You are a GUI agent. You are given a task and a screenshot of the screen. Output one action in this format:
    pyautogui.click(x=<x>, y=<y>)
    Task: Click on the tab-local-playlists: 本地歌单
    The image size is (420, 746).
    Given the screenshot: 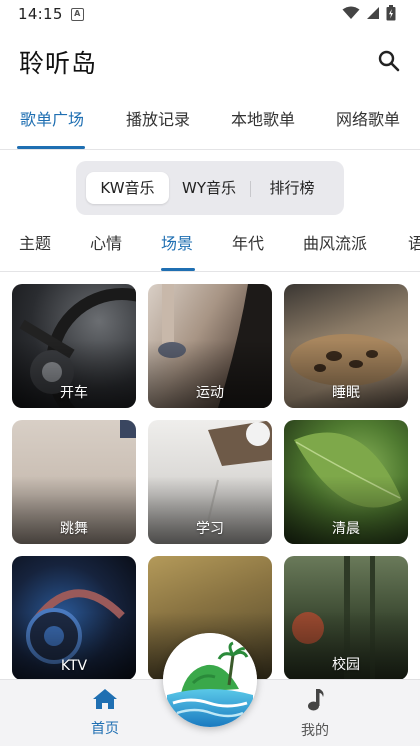 What is the action you would take?
    pyautogui.click(x=263, y=122)
    